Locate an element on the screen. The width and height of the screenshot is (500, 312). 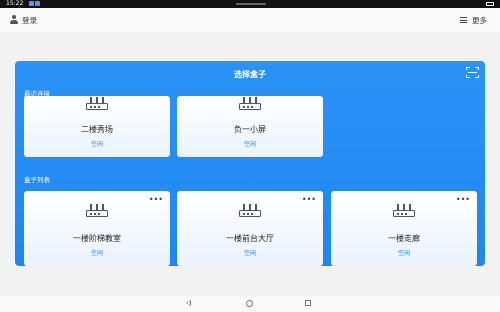
camera-notch is located at coordinates (251, 4).